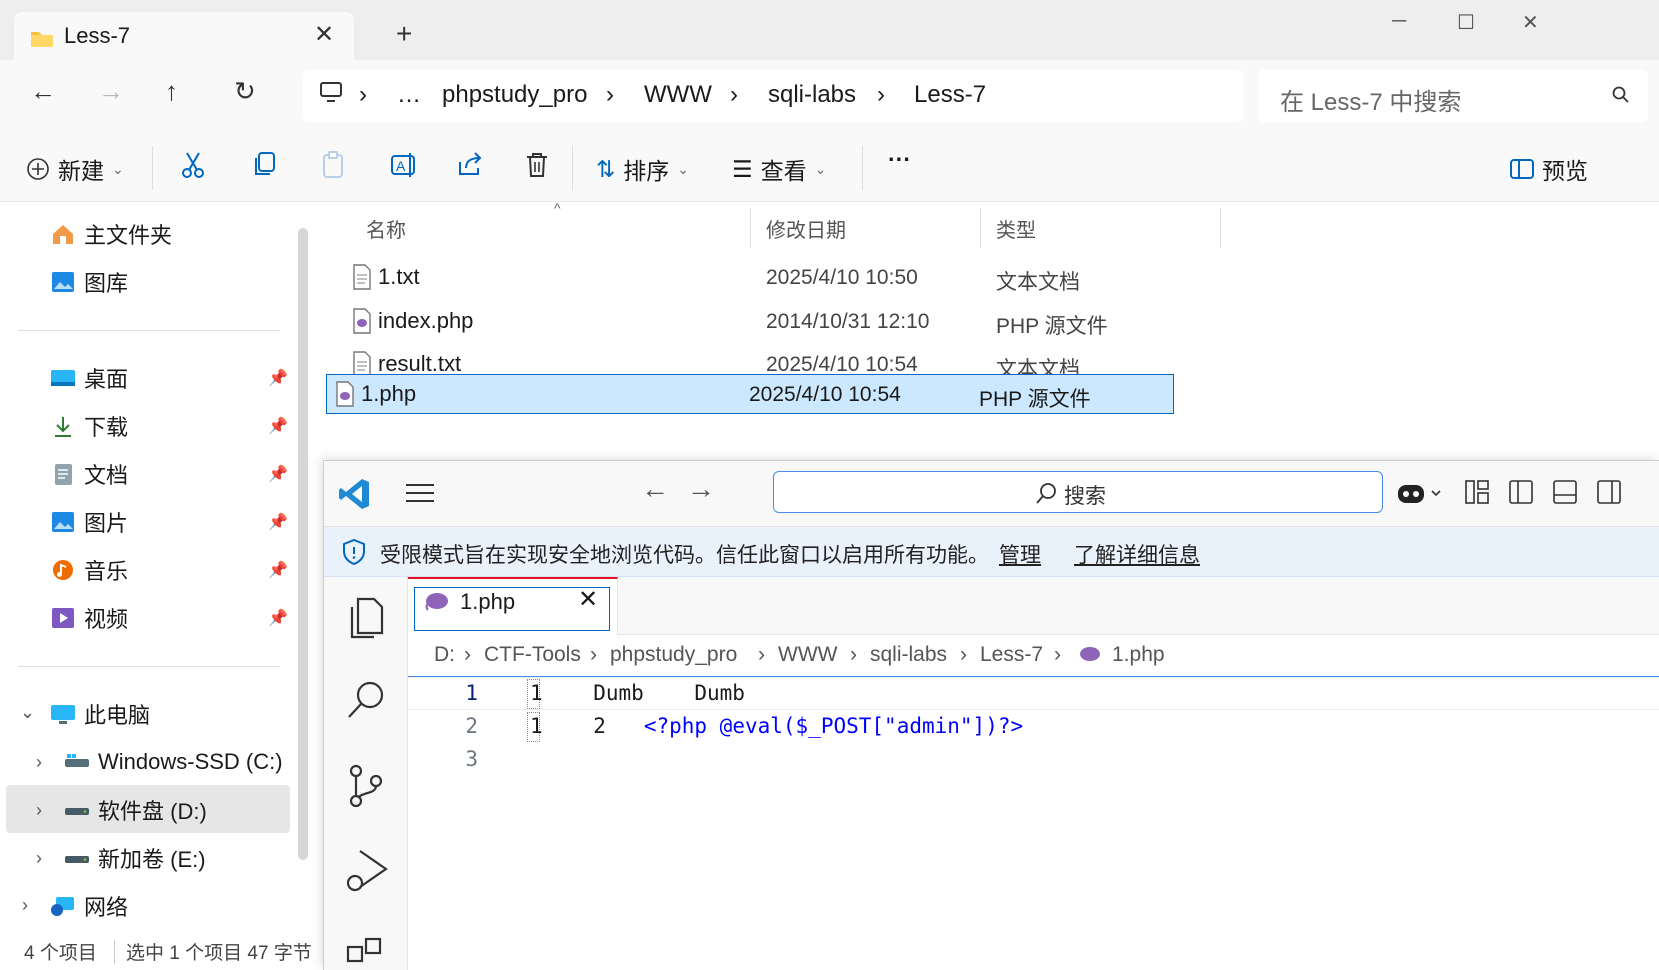 This screenshot has height=970, width=1659. I want to click on explorer-search-input: 在 Less-7 中搜索, so click(1453, 96).